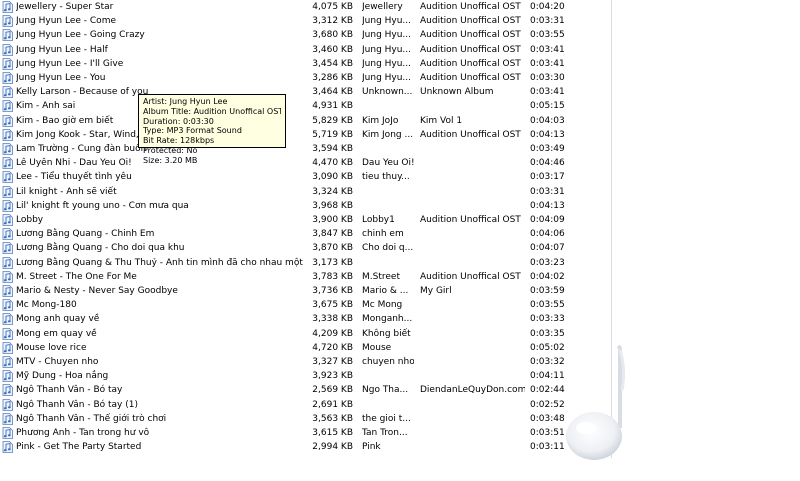 This screenshot has width=800, height=481. I want to click on file-size: 3,680 KB, so click(332, 35).